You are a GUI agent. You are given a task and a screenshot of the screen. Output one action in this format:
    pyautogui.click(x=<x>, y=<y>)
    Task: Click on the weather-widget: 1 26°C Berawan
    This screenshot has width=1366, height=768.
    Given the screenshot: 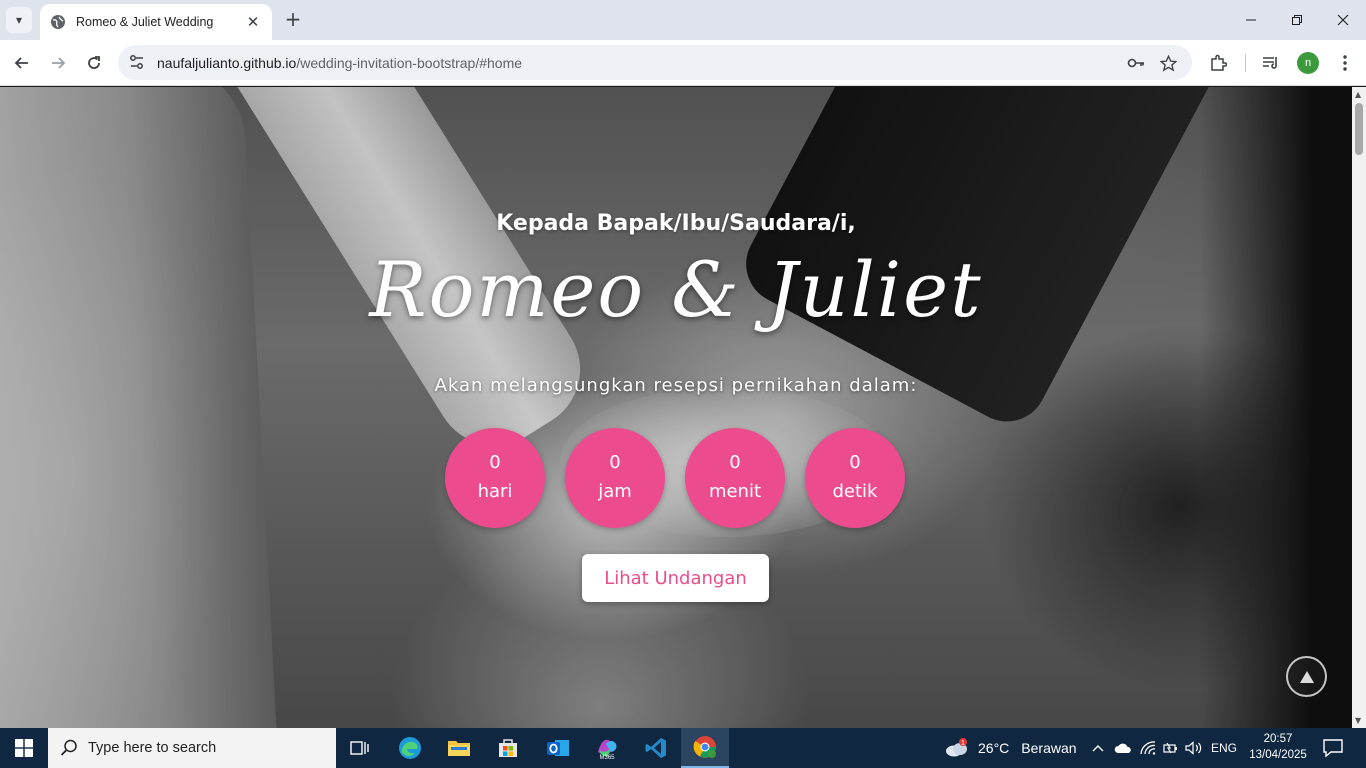 What is the action you would take?
    pyautogui.click(x=1010, y=748)
    